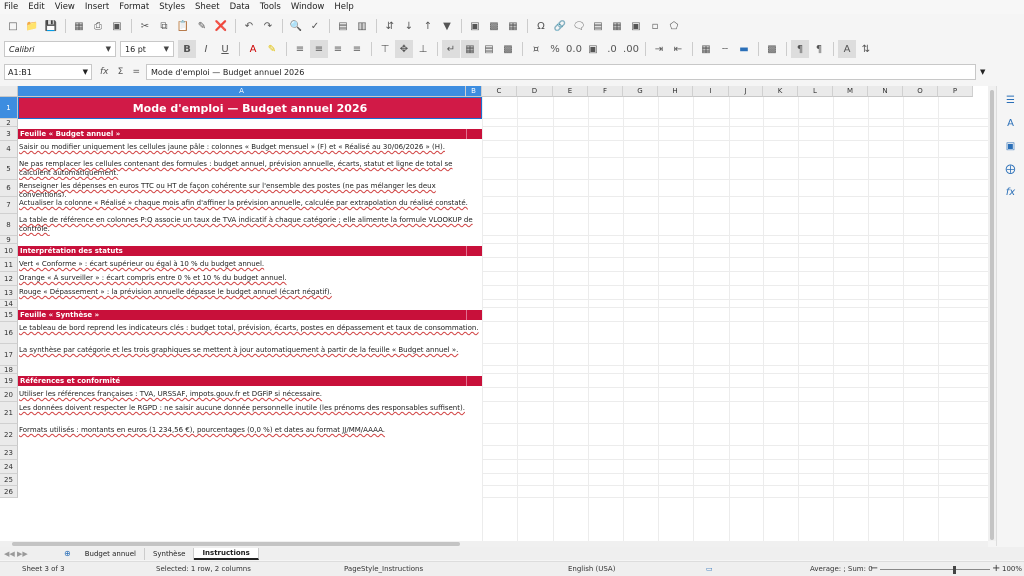 Image resolution: width=1024 pixels, height=576 pixels. What do you see at coordinates (187, 49) in the screenshot?
I see `bold-icon: B` at bounding box center [187, 49].